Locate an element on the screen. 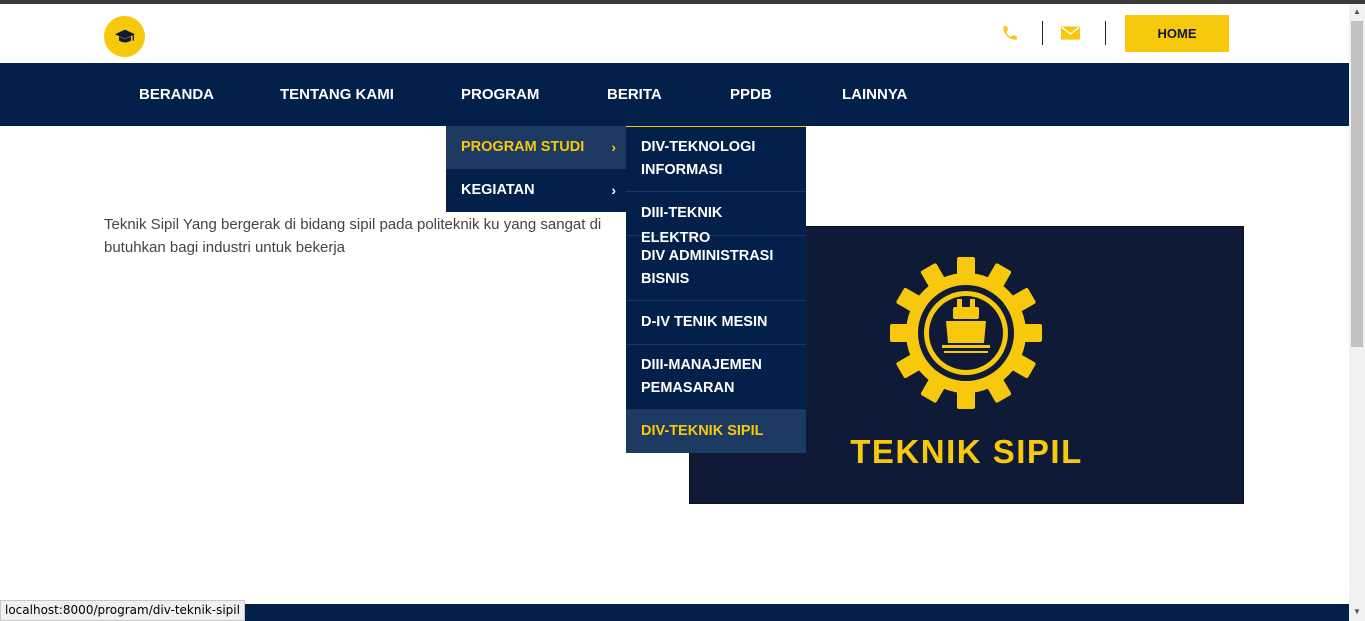 This screenshot has width=1365, height=621. phone-icon is located at coordinates (1010, 33).